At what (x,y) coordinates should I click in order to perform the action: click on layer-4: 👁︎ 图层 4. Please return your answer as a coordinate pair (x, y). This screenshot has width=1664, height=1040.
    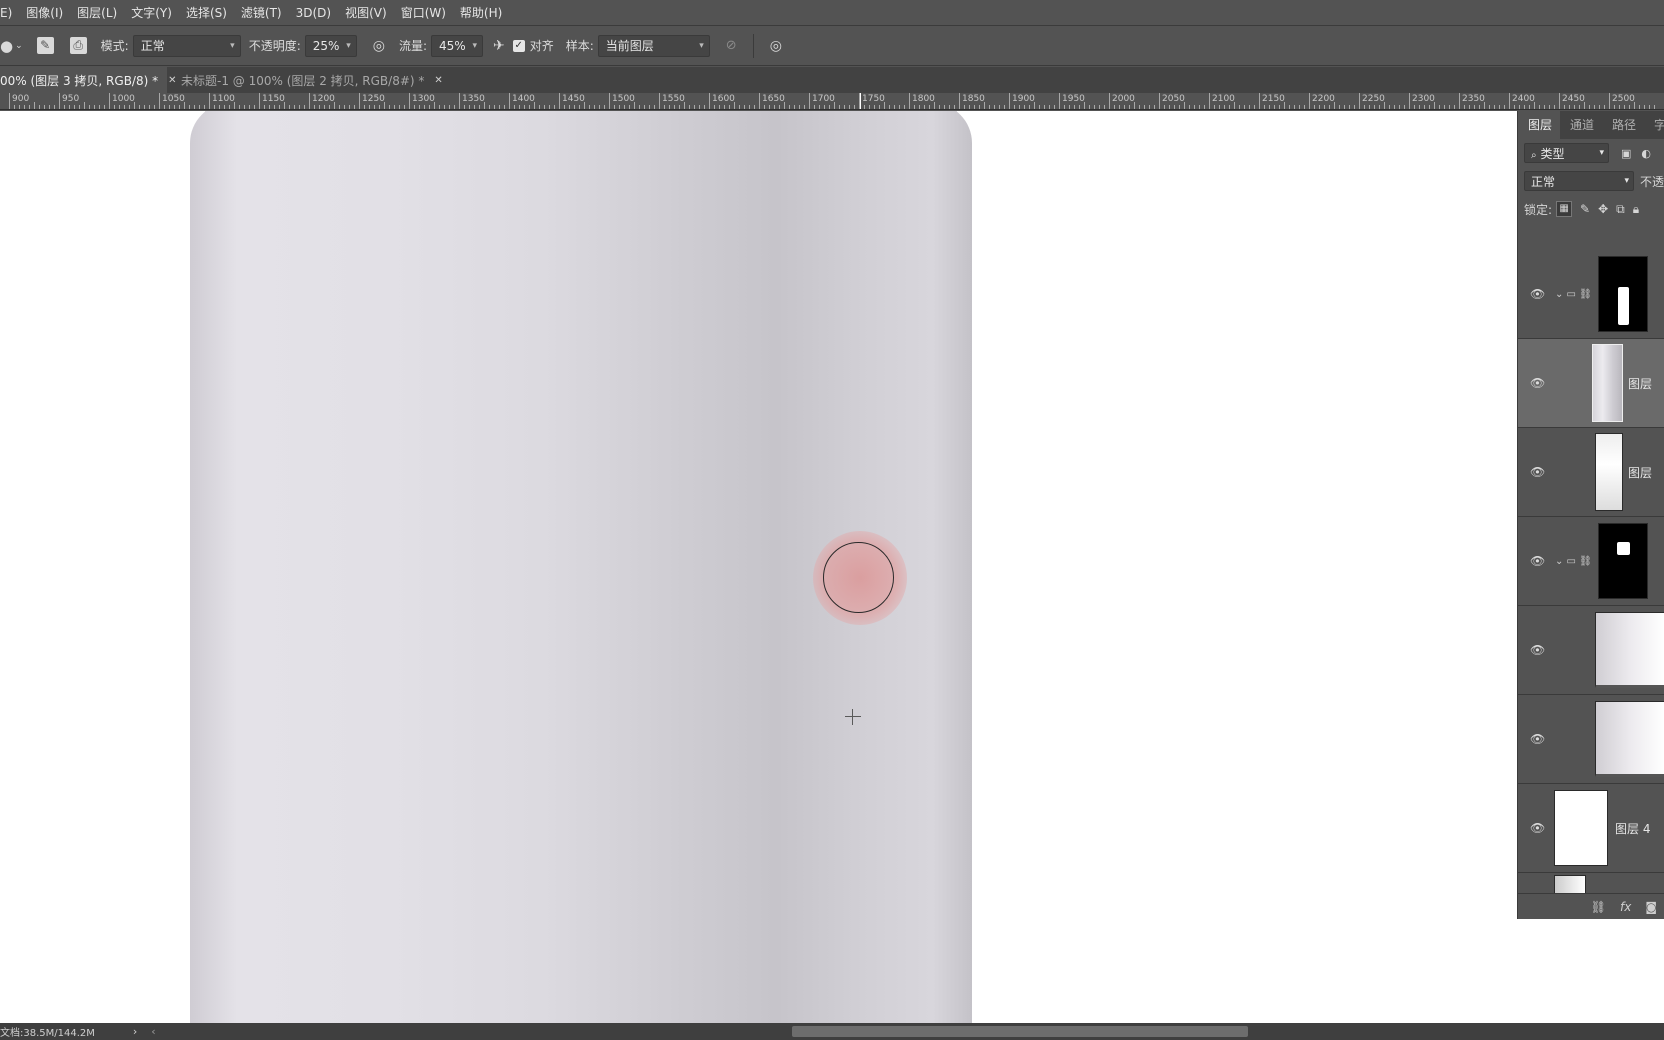
    Looking at the image, I should click on (1591, 828).